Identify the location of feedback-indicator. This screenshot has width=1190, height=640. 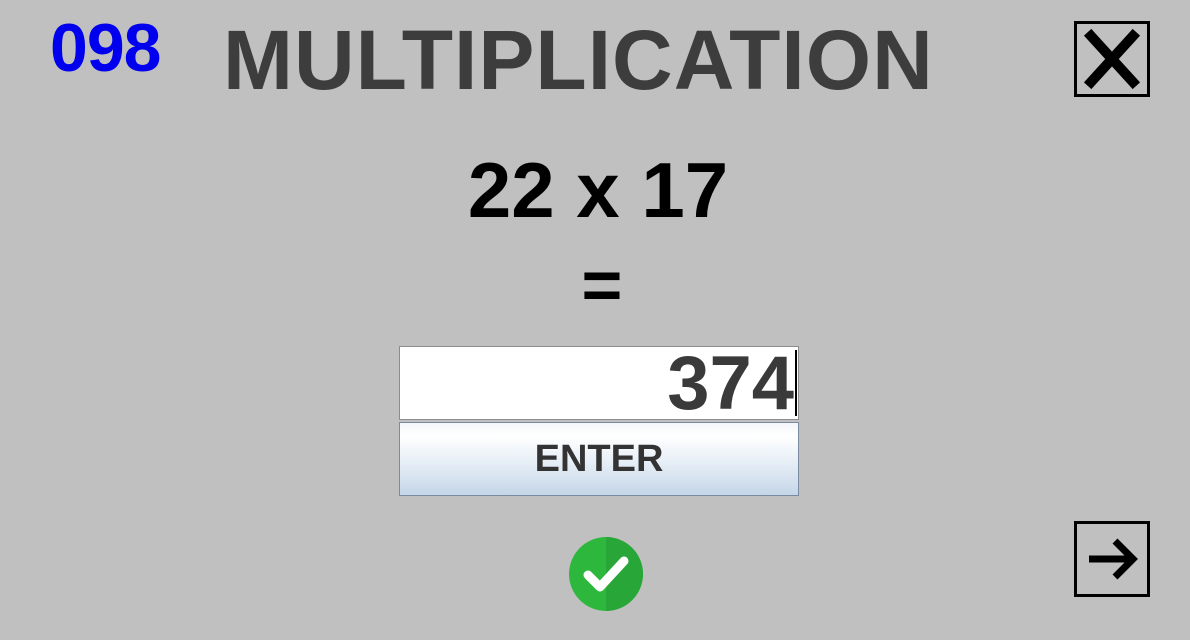
(606, 576).